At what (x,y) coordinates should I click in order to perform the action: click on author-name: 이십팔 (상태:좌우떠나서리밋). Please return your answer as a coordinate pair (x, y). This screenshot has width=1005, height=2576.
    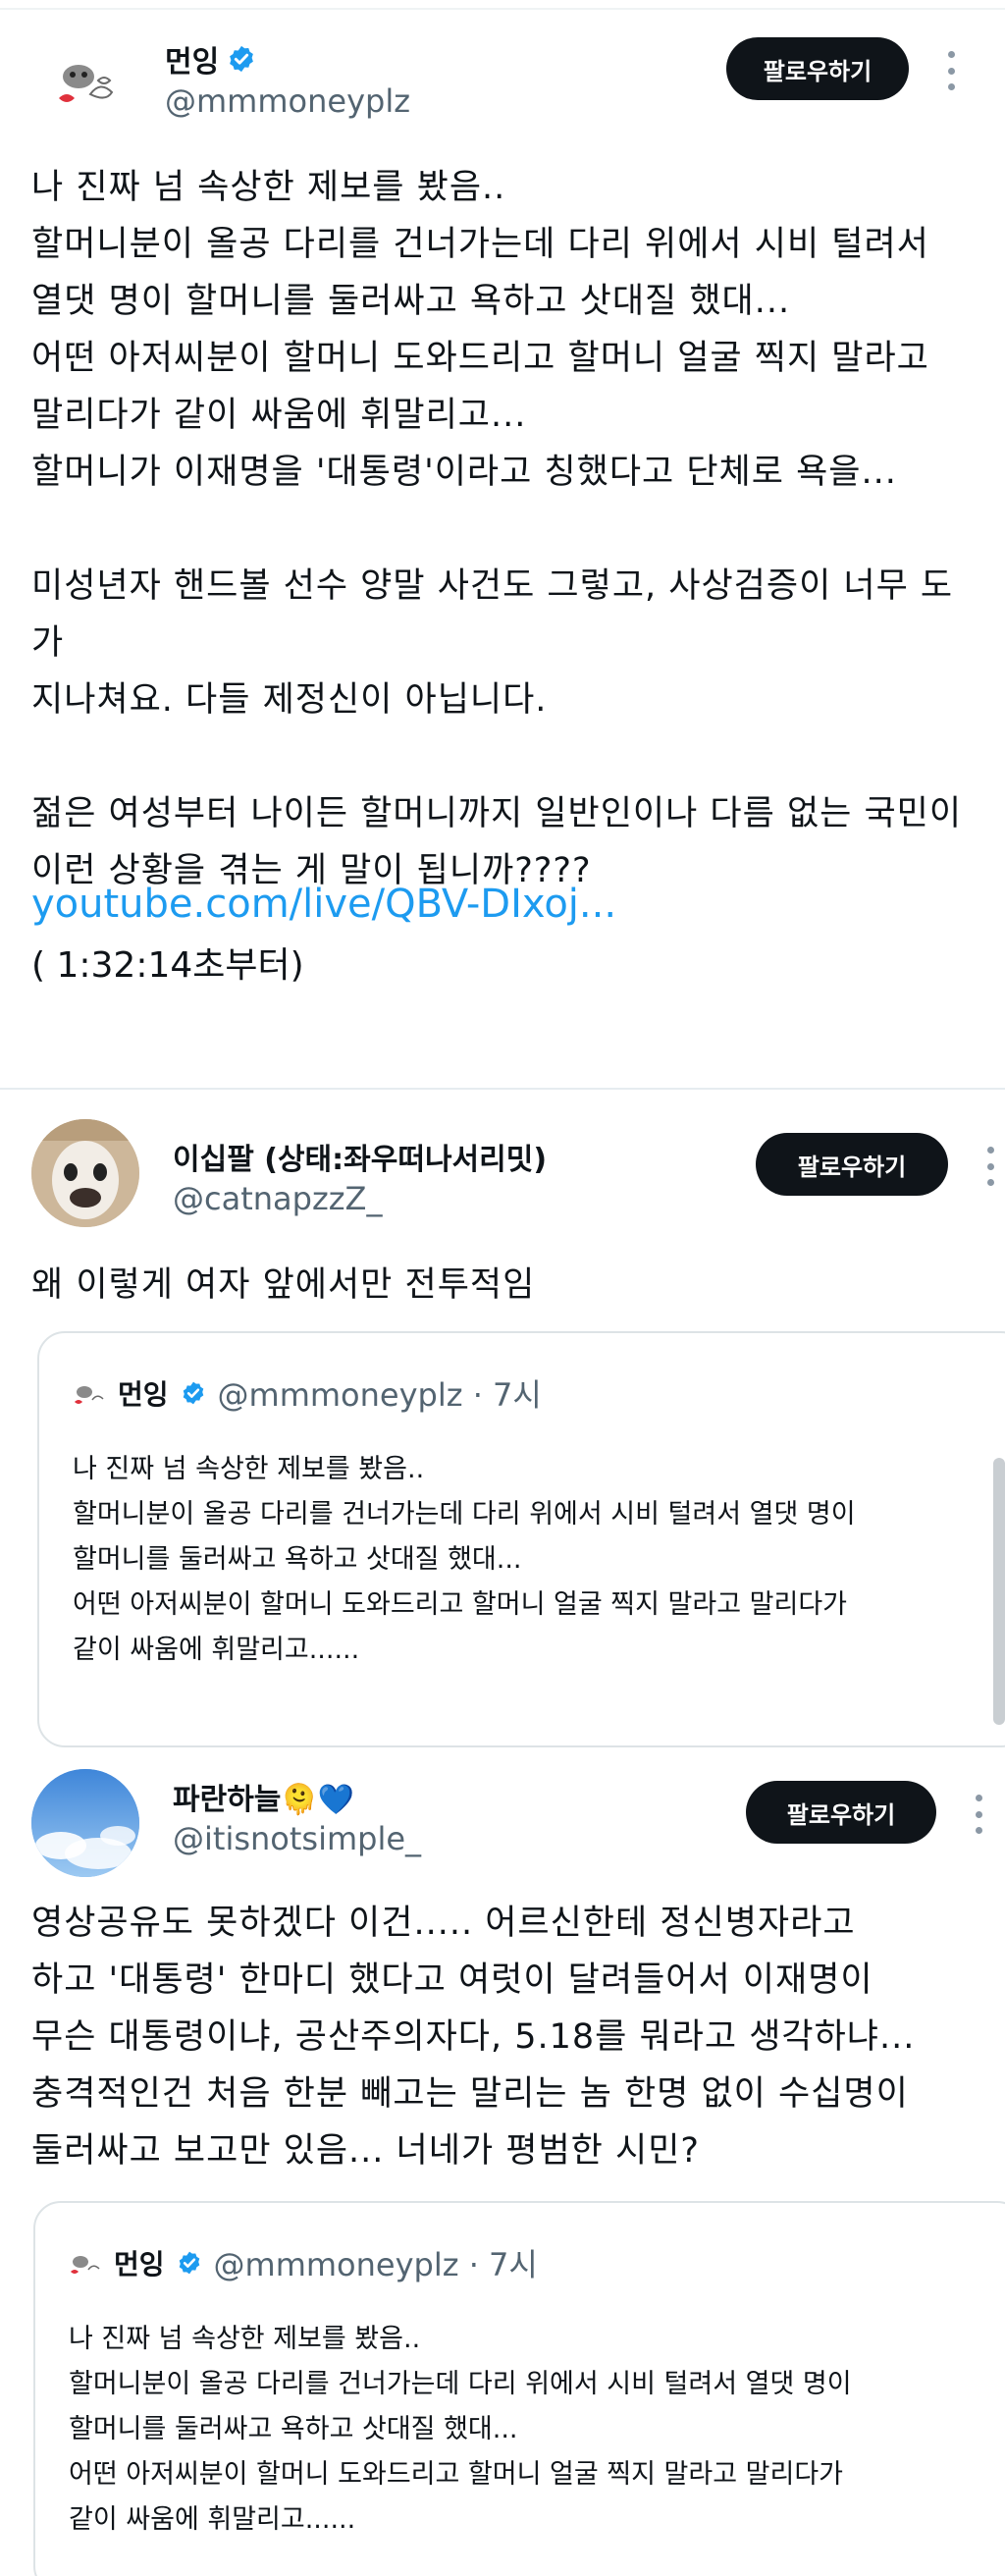
    Looking at the image, I should click on (360, 1156).